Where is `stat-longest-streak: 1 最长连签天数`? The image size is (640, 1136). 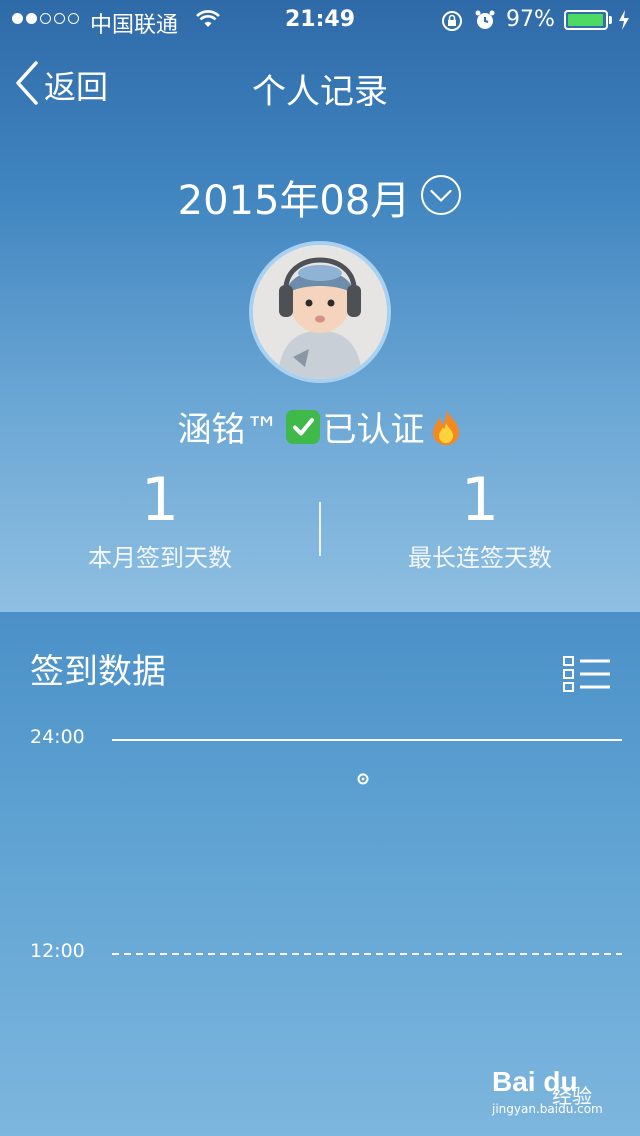 stat-longest-streak: 1 最长连签天数 is located at coordinates (480, 520).